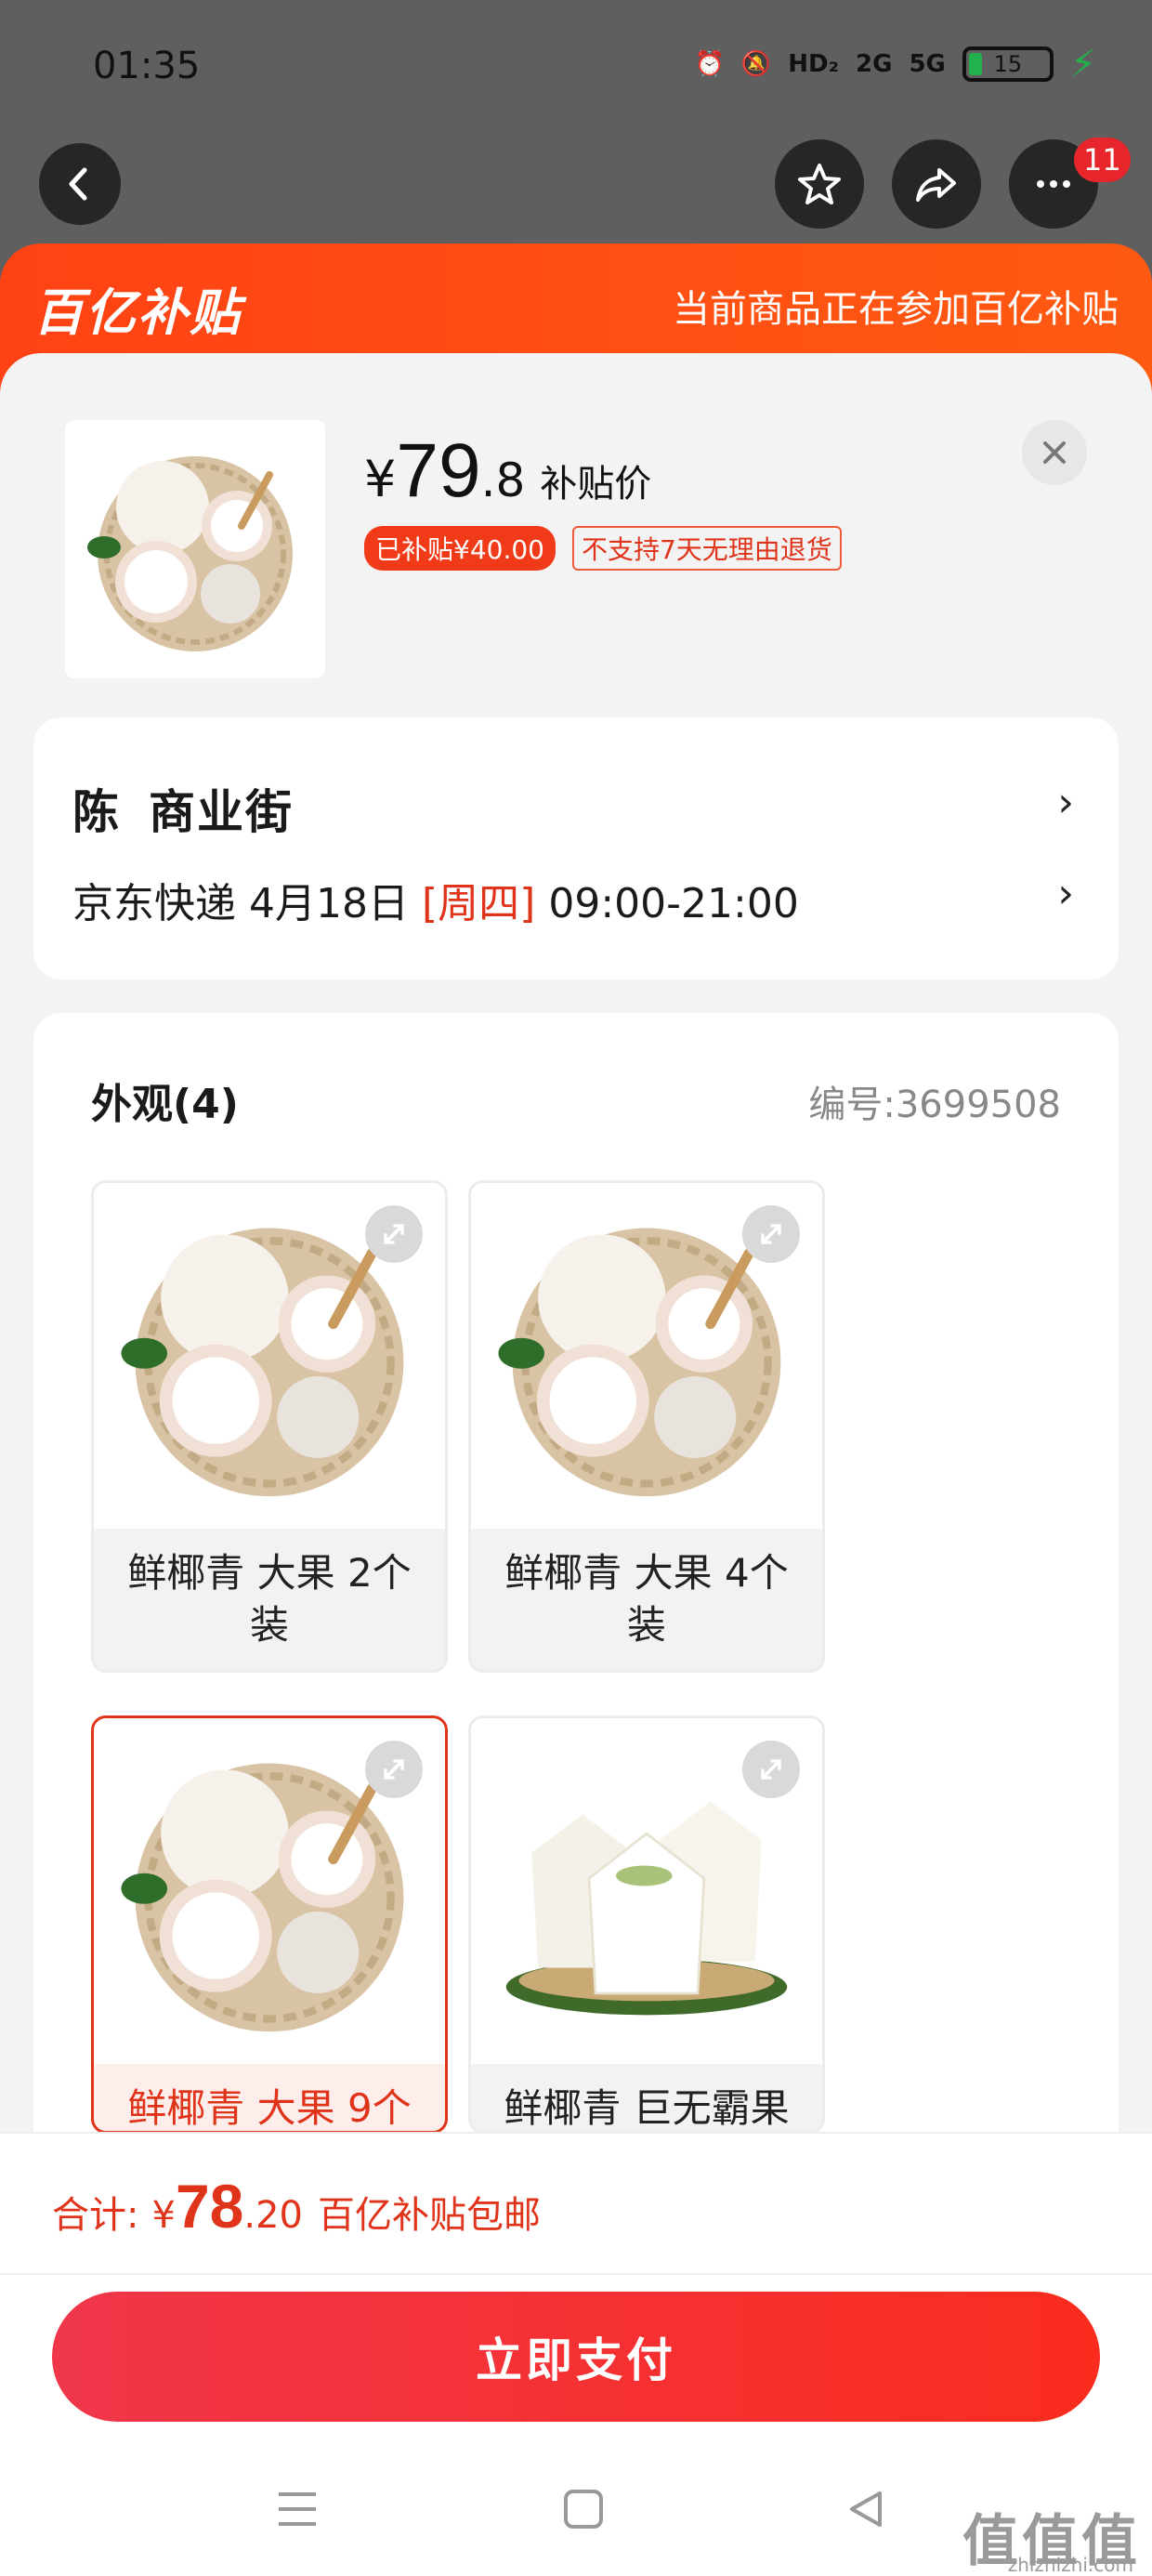  What do you see at coordinates (190, 553) in the screenshot?
I see `coconut-image` at bounding box center [190, 553].